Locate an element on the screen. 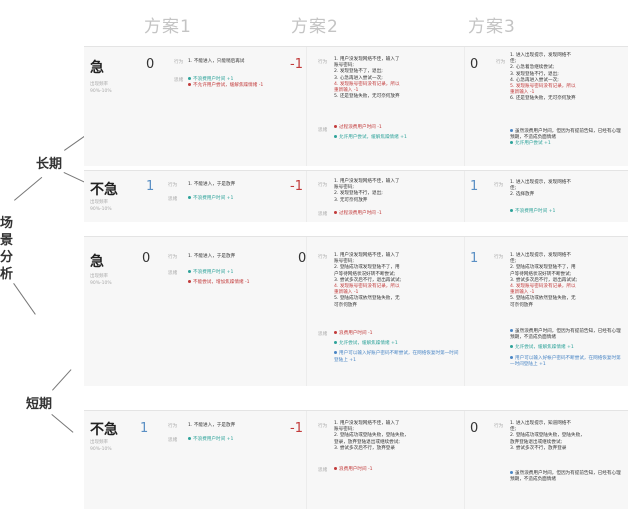 The width and height of the screenshot is (630, 509). short-term-label: 短期 is located at coordinates (39, 404).